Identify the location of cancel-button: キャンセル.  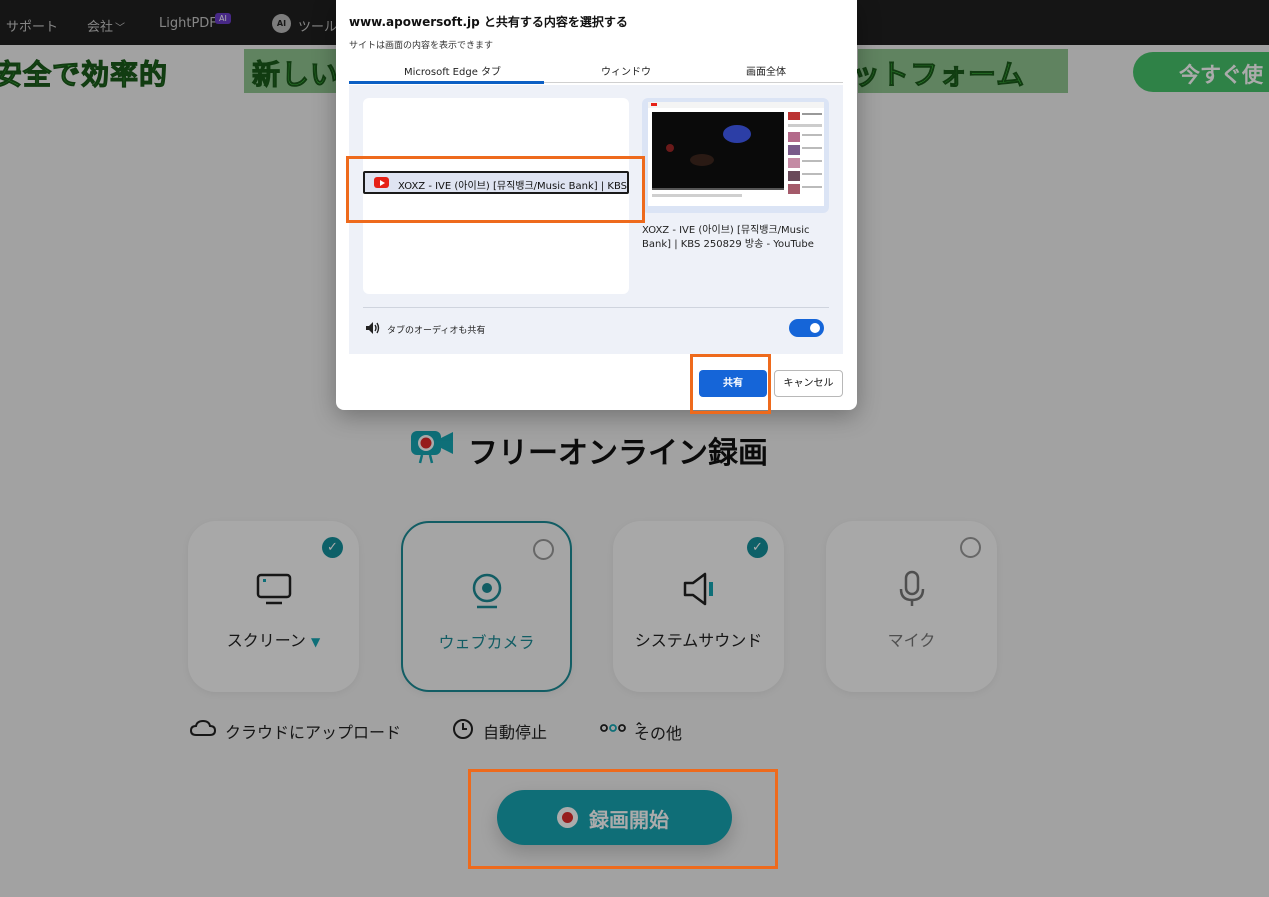
(808, 383).